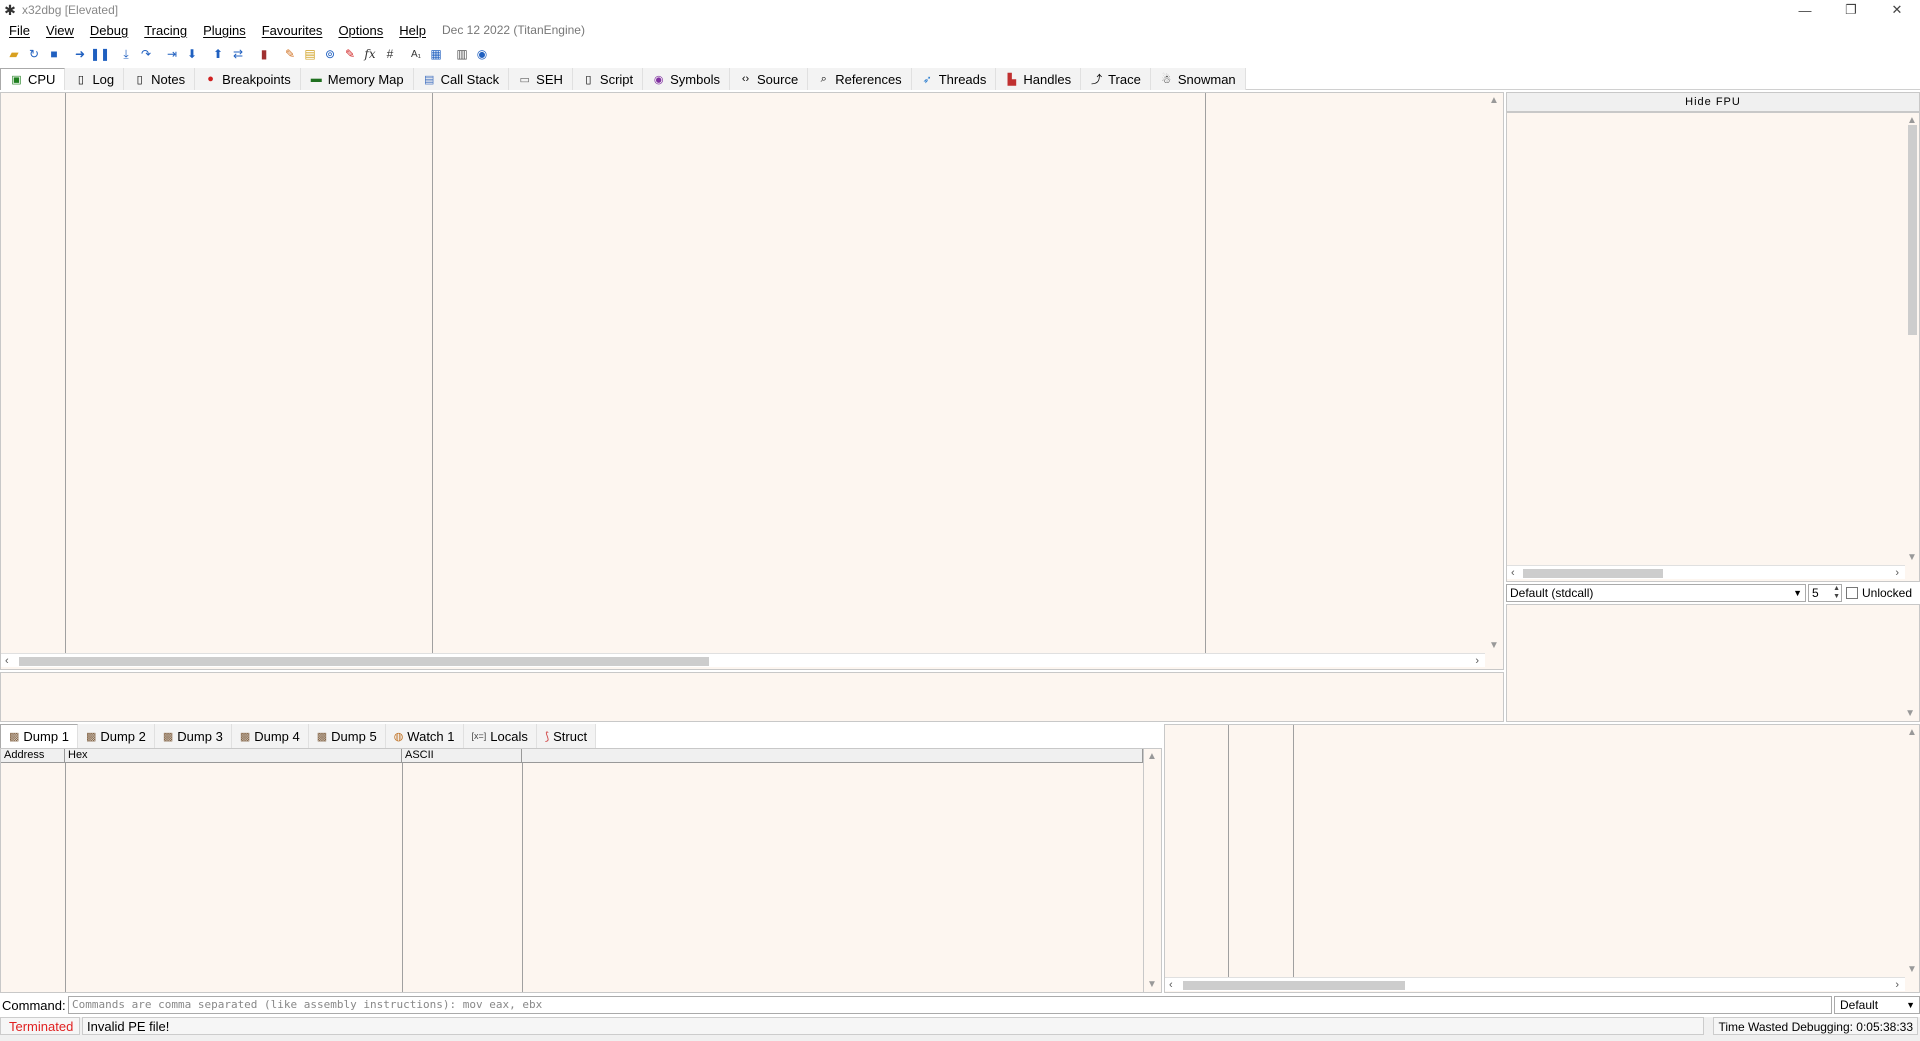  What do you see at coordinates (172, 54) in the screenshot?
I see `trace-into-icon: ⇥` at bounding box center [172, 54].